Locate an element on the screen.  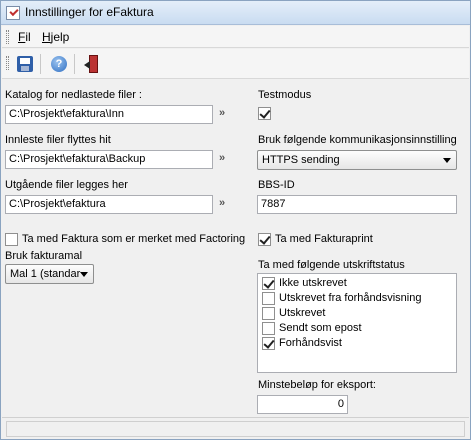
app-icon is located at coordinates (13, 13).